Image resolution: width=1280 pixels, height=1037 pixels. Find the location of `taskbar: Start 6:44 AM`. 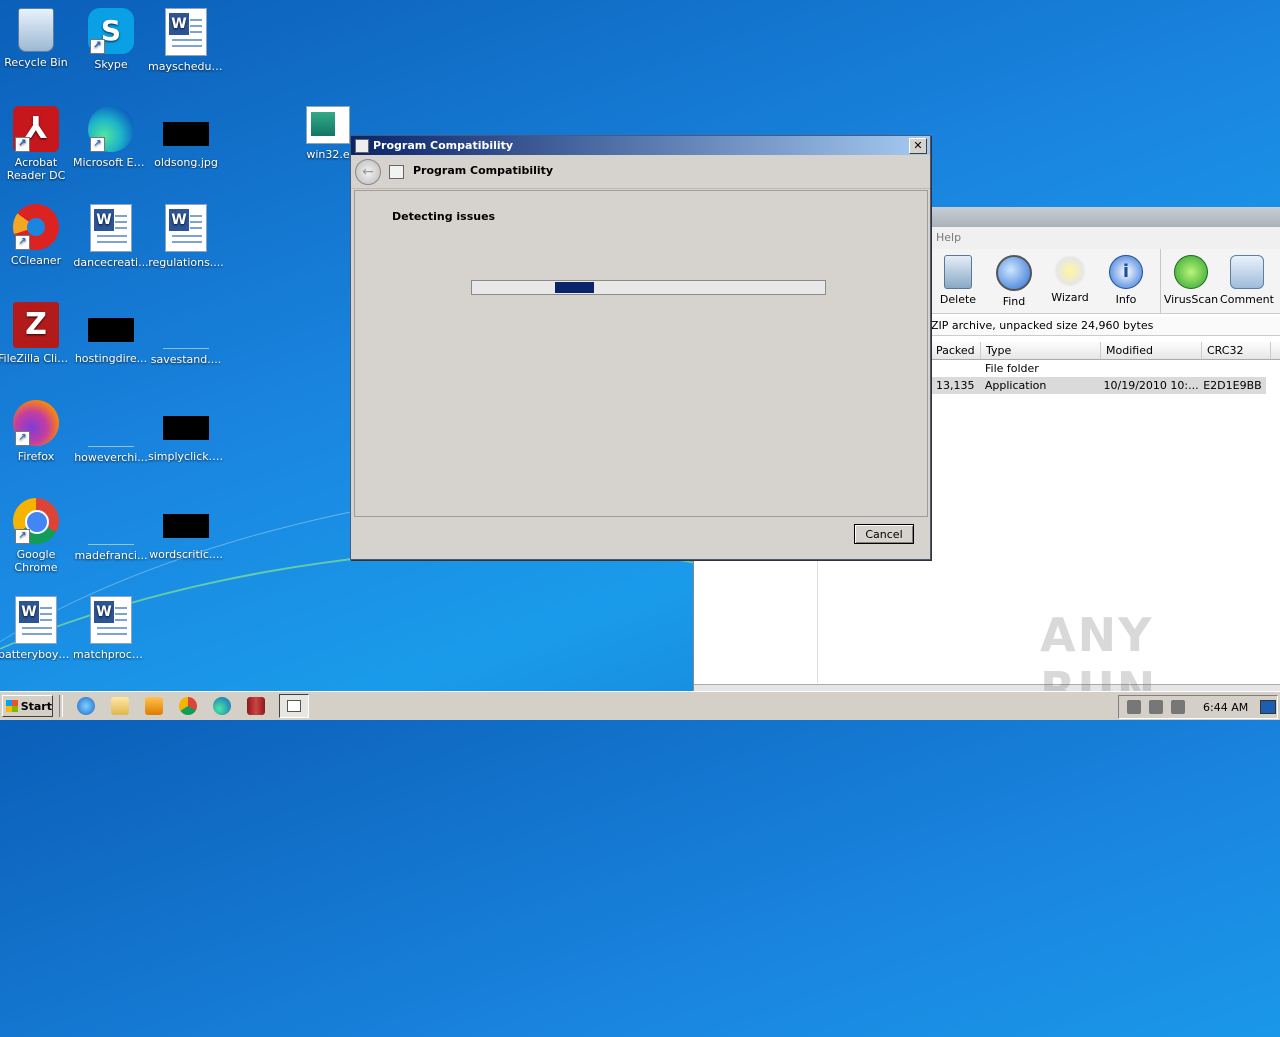

taskbar: Start 6:44 AM is located at coordinates (640, 705).